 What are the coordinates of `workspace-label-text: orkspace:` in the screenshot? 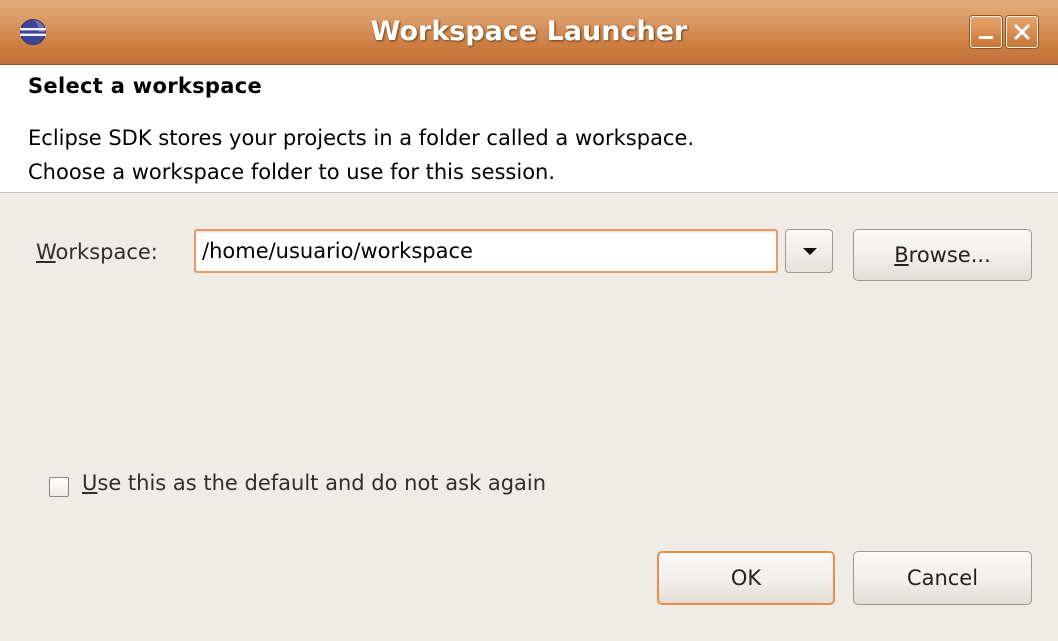 It's located at (106, 252).